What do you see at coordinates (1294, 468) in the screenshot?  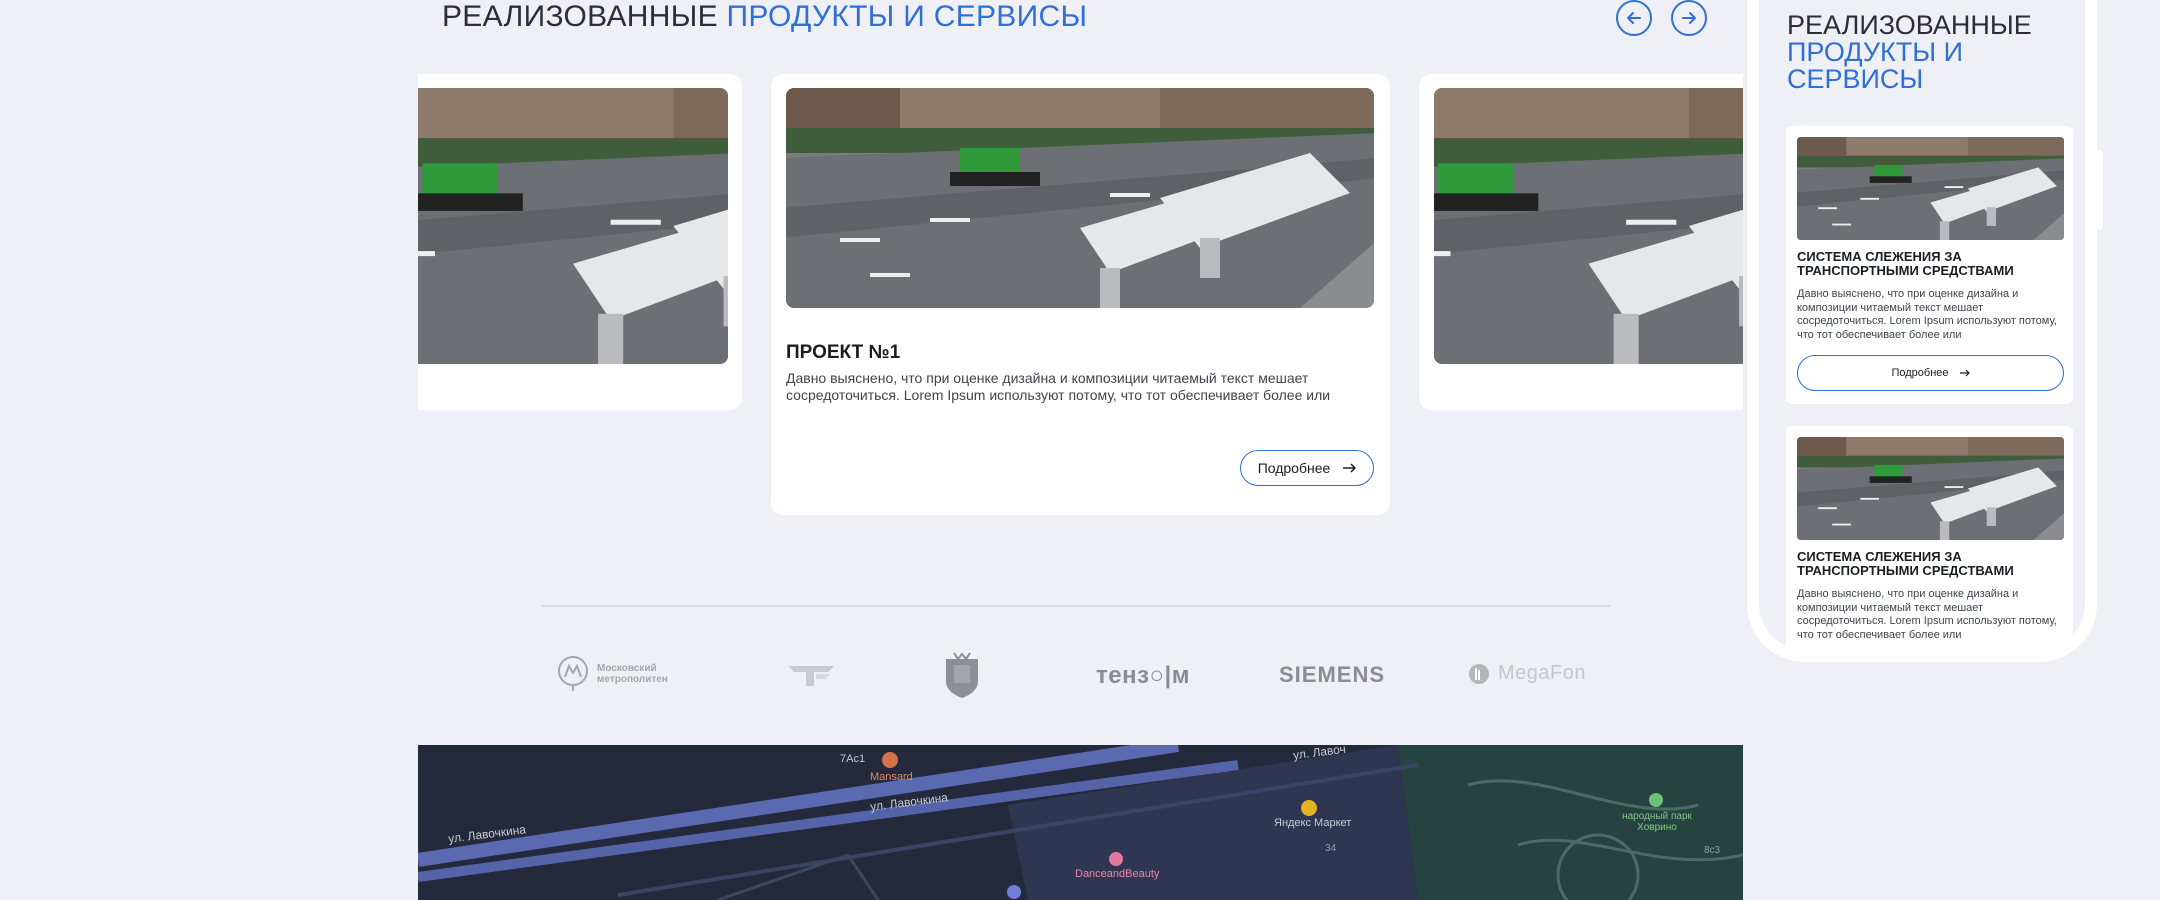 I see `project-details-label: Подробнее` at bounding box center [1294, 468].